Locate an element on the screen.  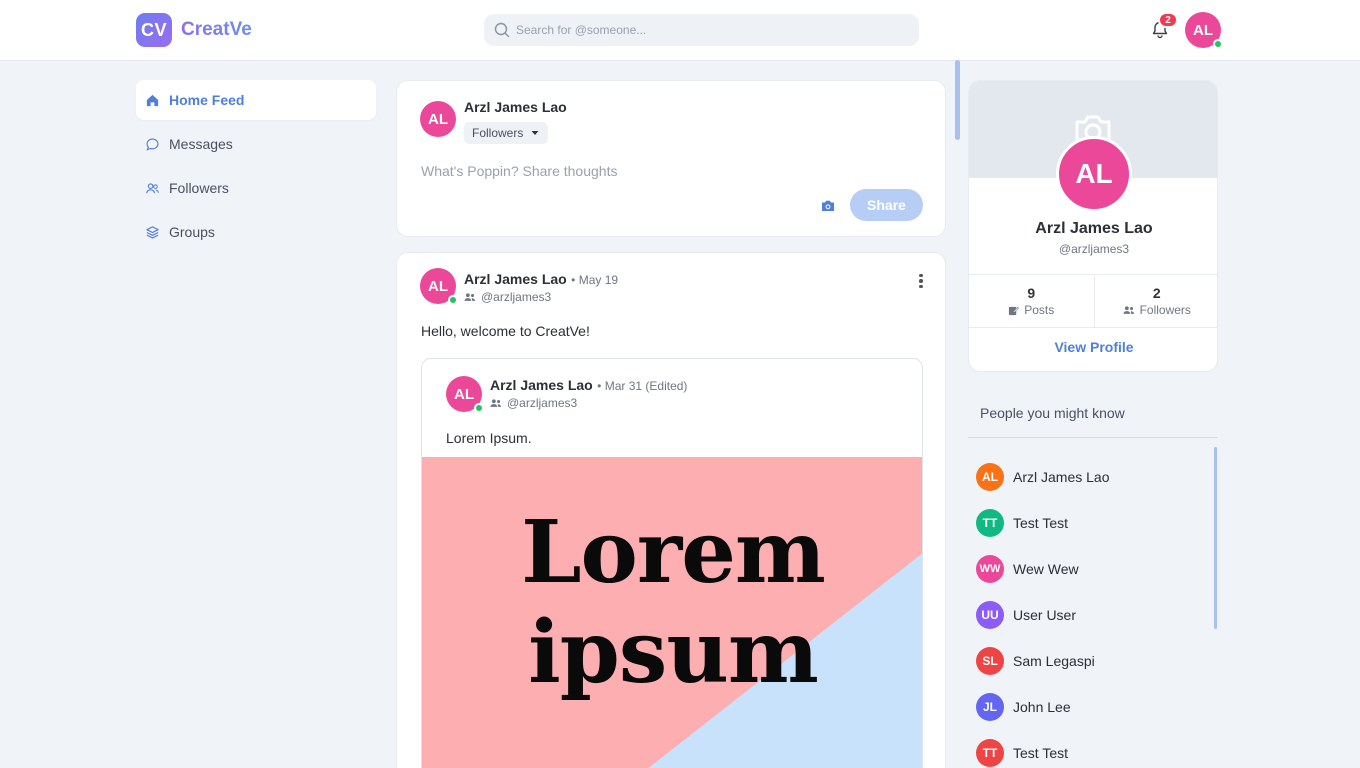
post-composer: AL Arzl James Lao Followers Share is located at coordinates (671, 158).